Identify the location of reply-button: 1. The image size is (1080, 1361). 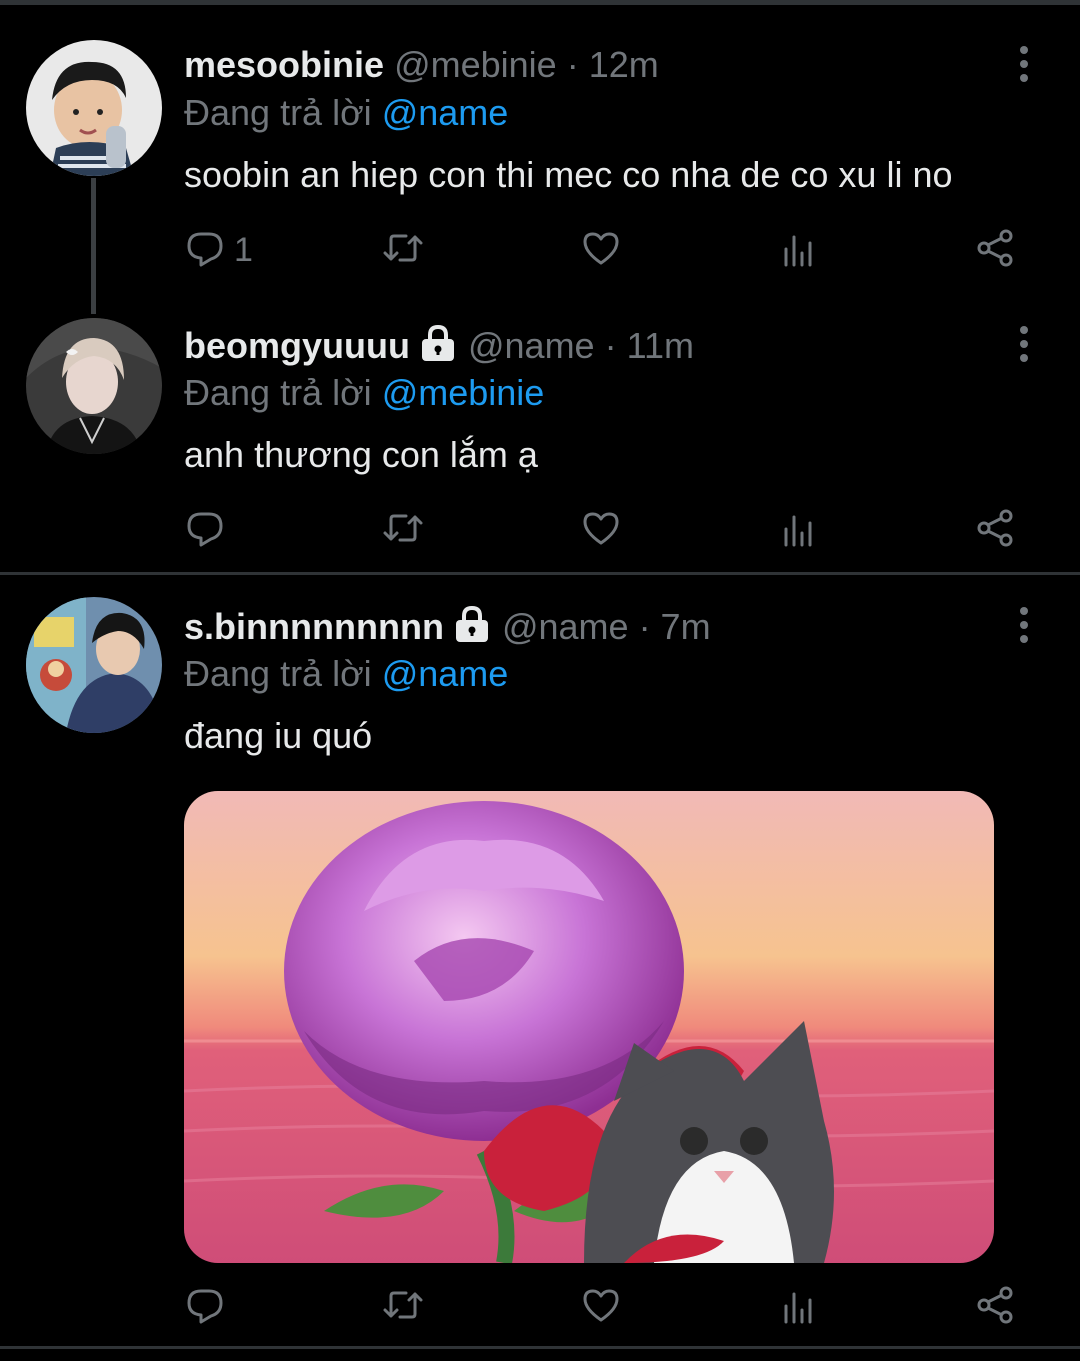
(218, 250).